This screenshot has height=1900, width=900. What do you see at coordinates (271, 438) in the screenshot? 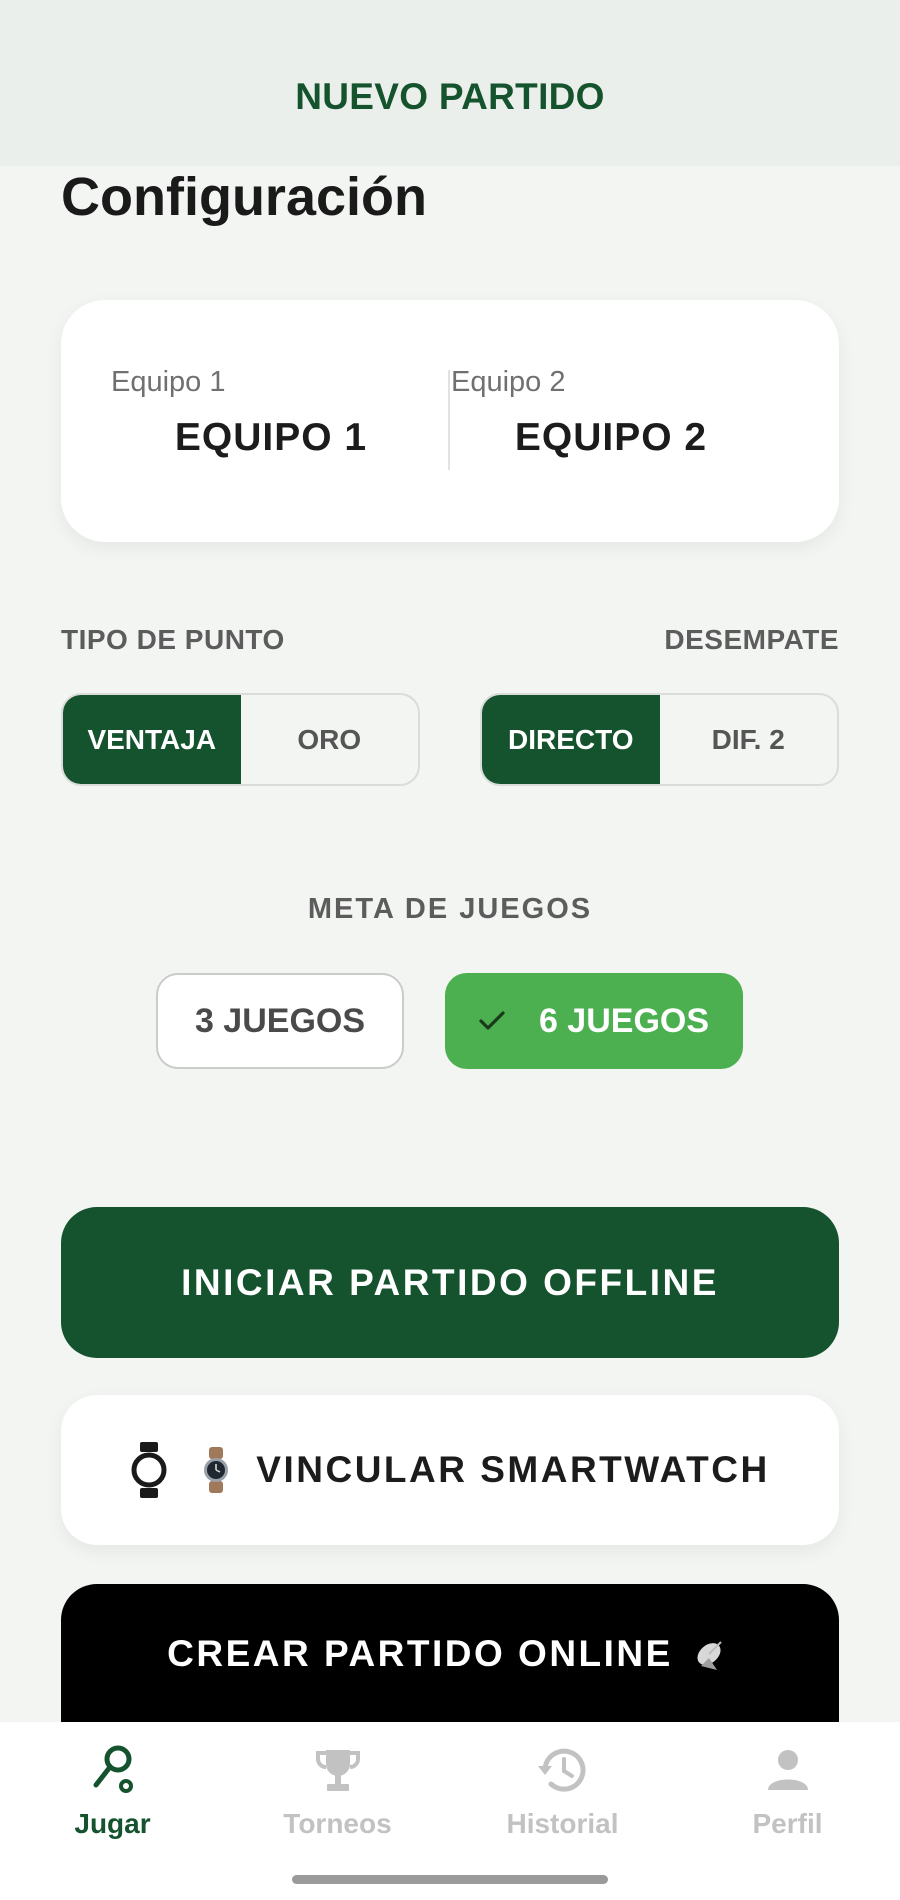
I see `team-1-name: EQUIPO 1` at bounding box center [271, 438].